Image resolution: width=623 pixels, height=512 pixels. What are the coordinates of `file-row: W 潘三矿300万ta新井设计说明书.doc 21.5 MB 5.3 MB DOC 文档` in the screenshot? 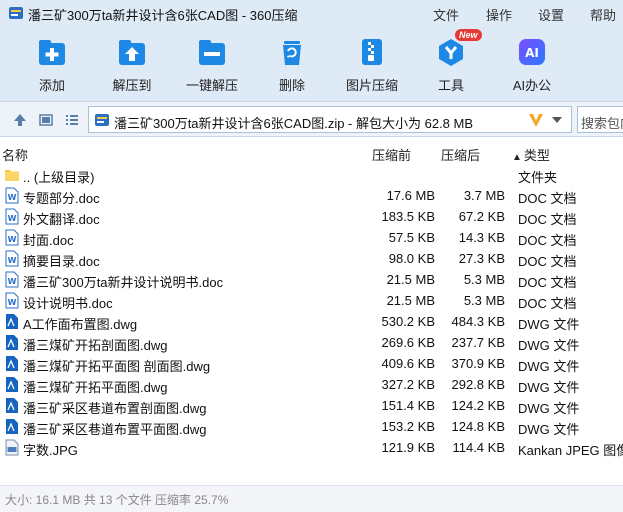 It's located at (311, 279).